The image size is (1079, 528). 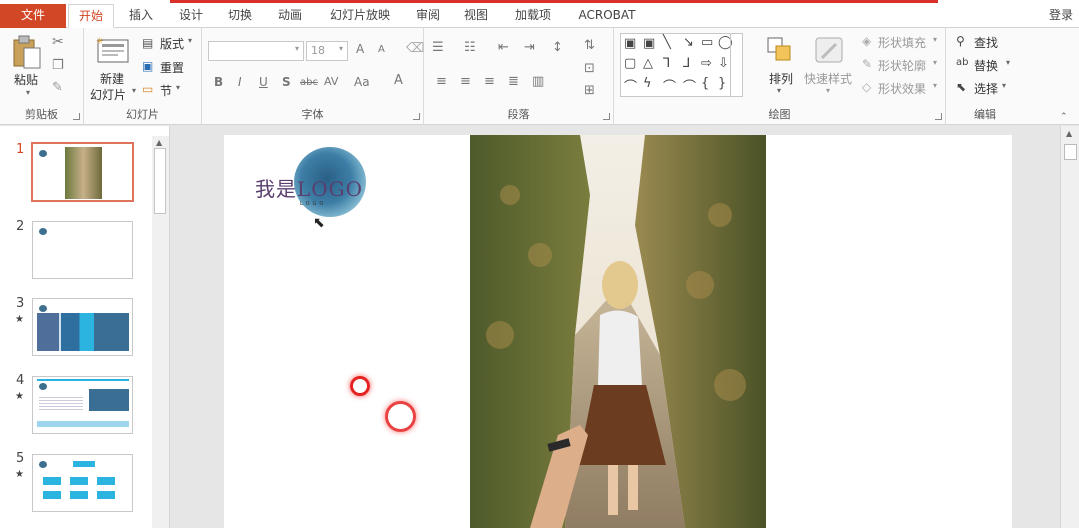 I want to click on quick-styles-dropdown-icon: ▾, so click(x=828, y=90).